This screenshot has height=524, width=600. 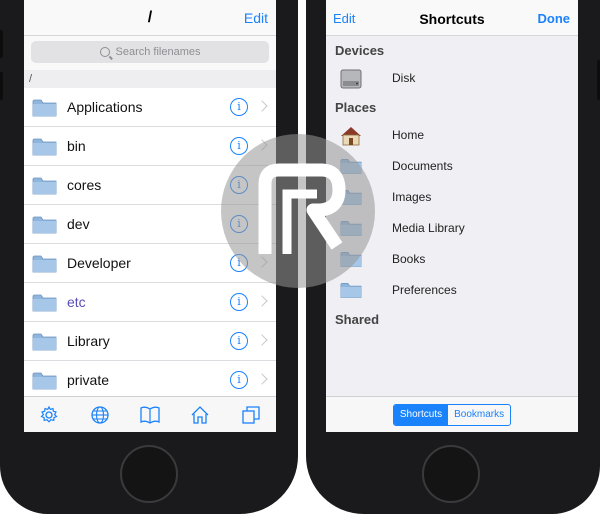 I want to click on section-header-shared: Shared, so click(x=357, y=319).